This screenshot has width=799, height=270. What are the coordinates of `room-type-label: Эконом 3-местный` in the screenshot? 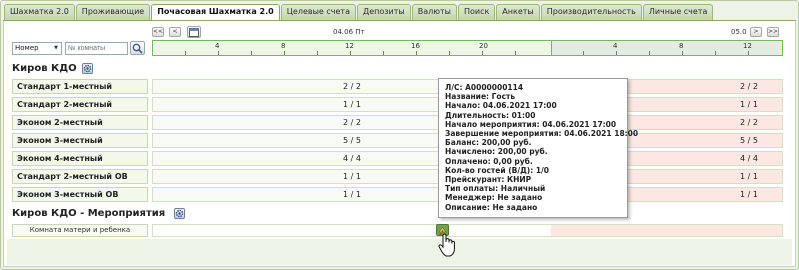 It's located at (80, 140).